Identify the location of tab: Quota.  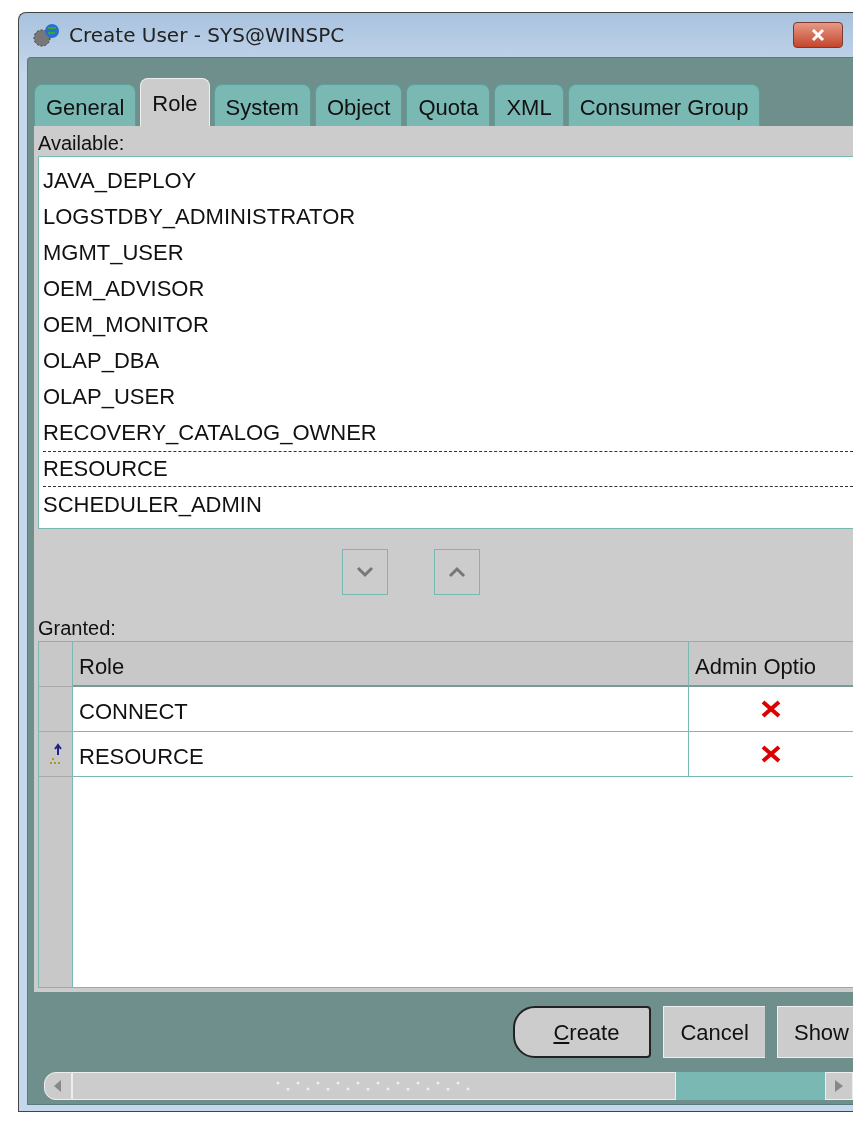
(448, 105).